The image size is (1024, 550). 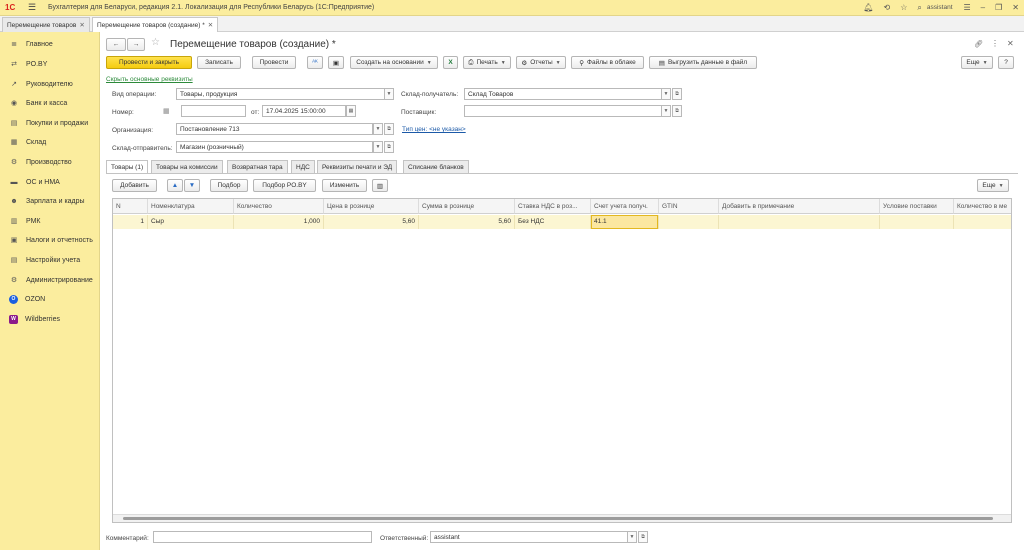 What do you see at coordinates (467, 222) in the screenshot?
I see `cell-retail-sum: 5,60` at bounding box center [467, 222].